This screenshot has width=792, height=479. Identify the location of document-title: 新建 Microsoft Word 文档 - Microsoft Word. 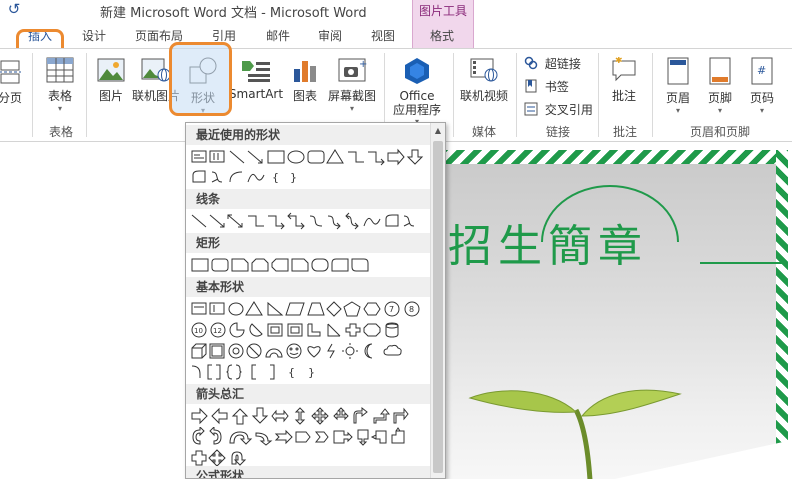
(233, 13).